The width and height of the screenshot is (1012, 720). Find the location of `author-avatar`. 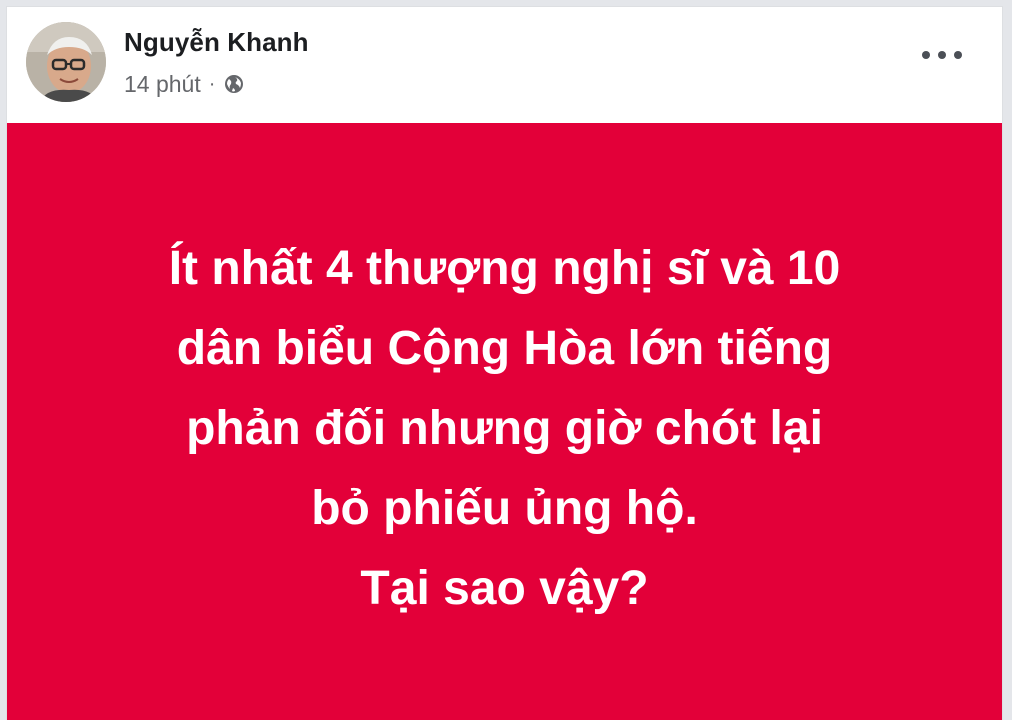

author-avatar is located at coordinates (66, 62).